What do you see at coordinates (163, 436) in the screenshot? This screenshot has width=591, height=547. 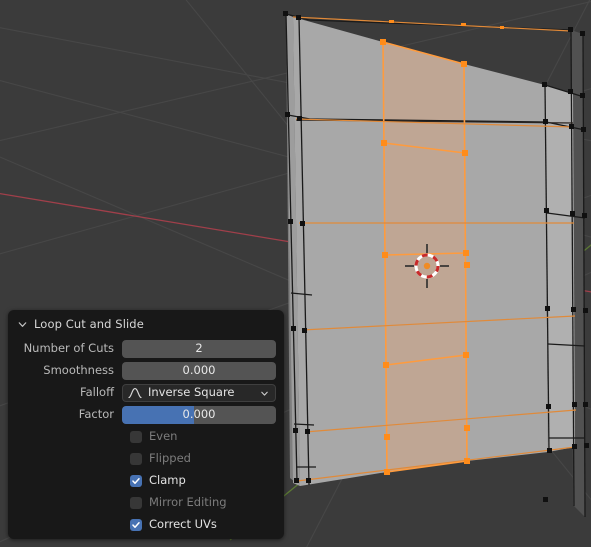 I see `checkbox-label-even: Even` at bounding box center [163, 436].